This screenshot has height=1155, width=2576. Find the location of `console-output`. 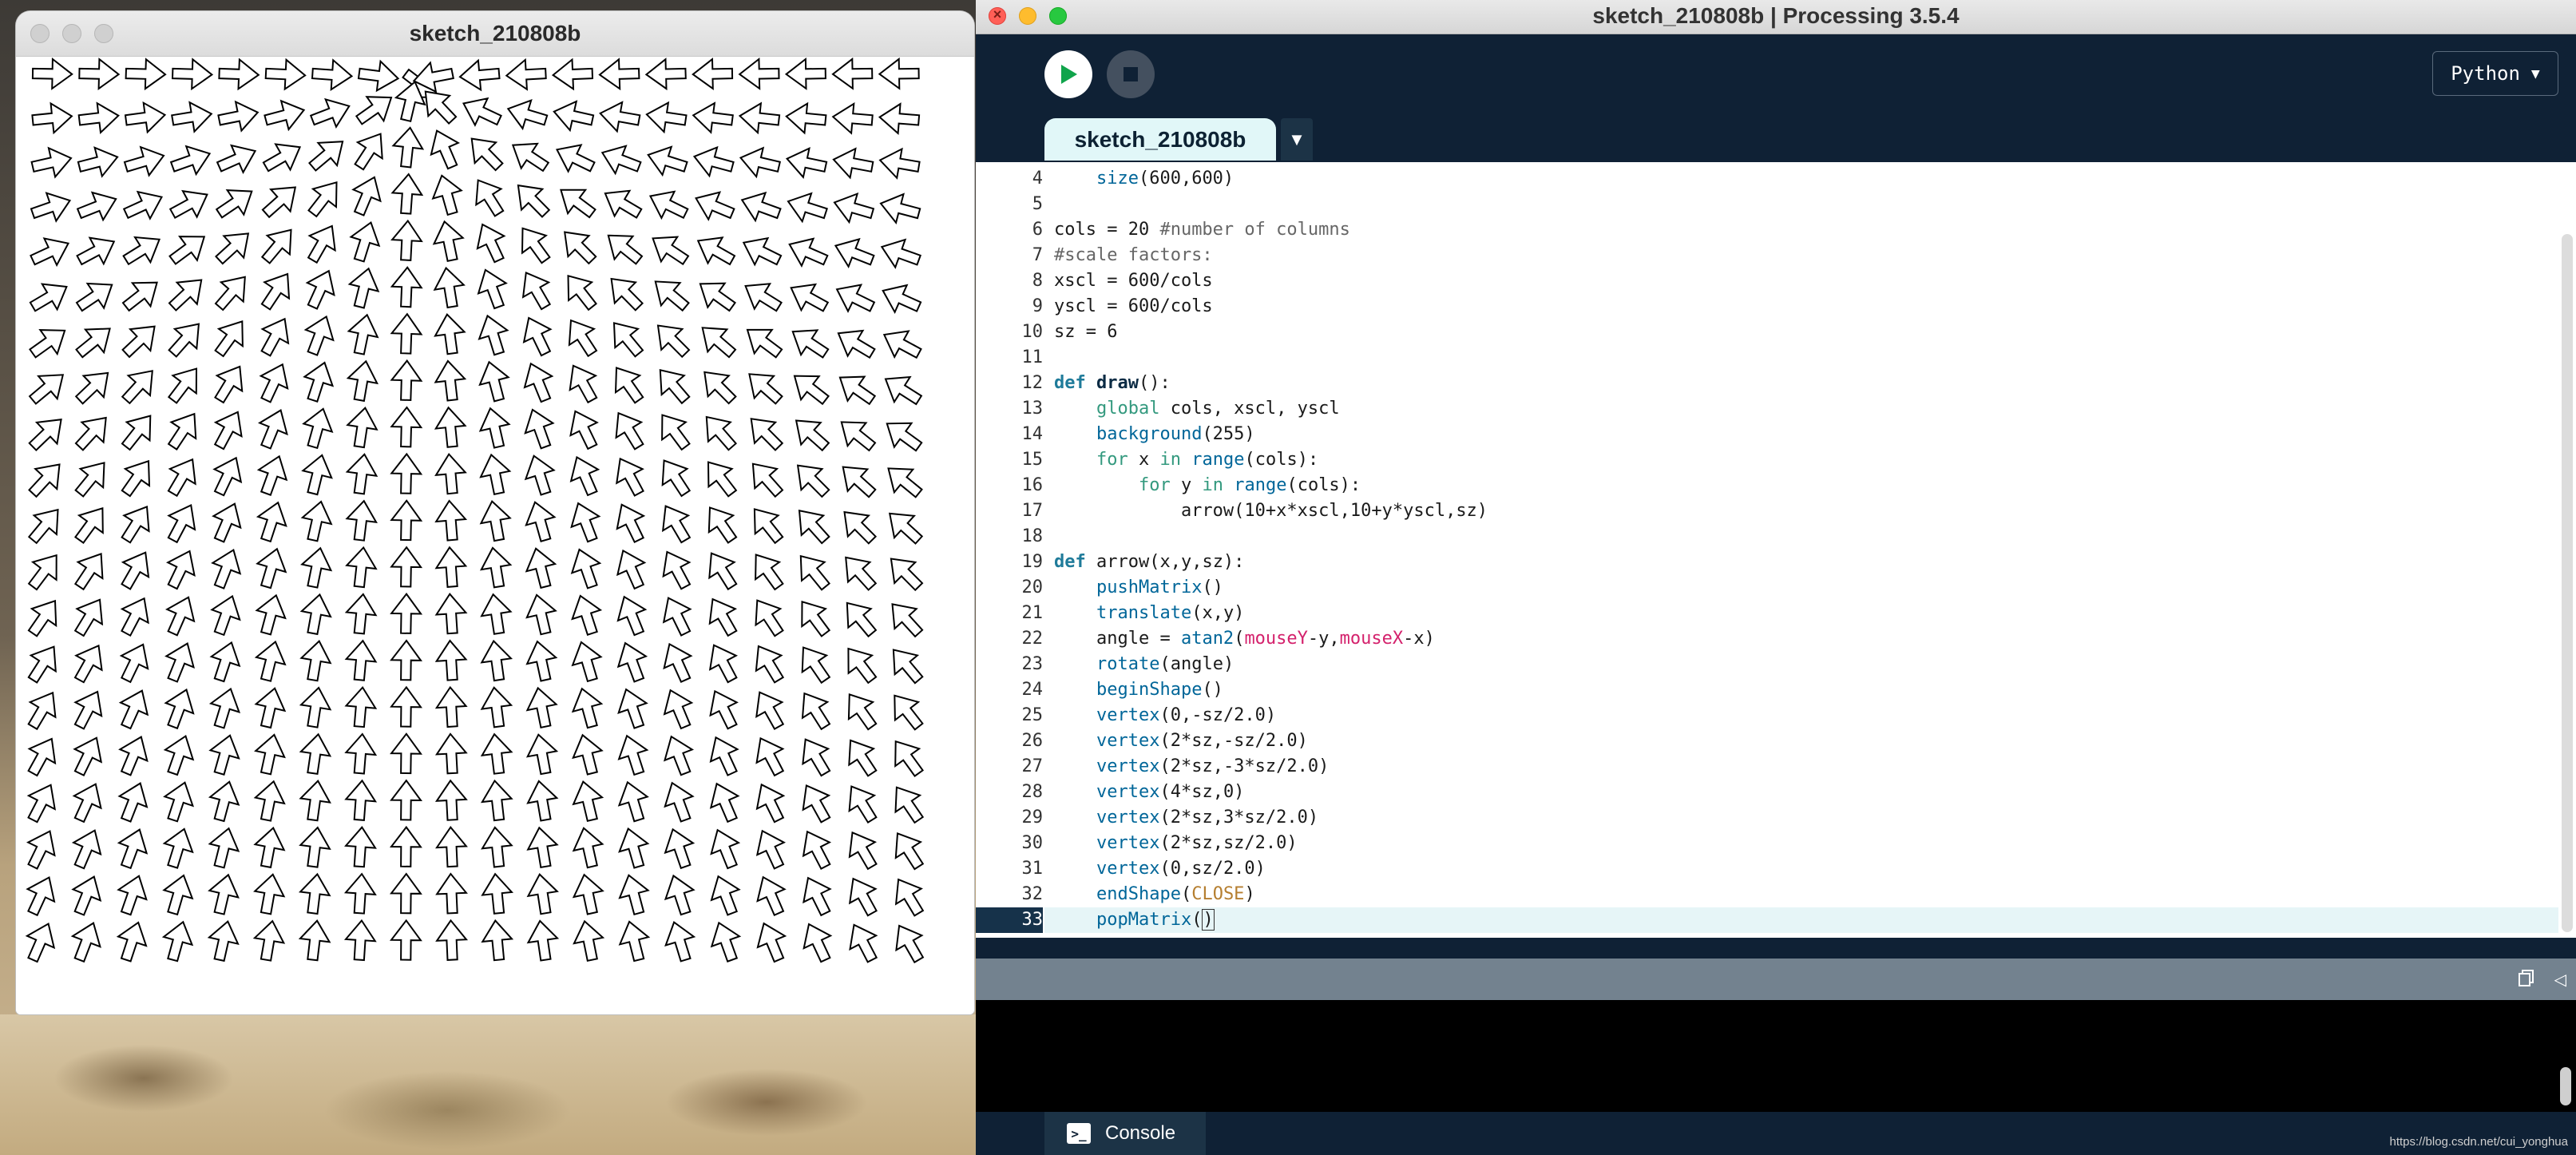

console-output is located at coordinates (1776, 1056).